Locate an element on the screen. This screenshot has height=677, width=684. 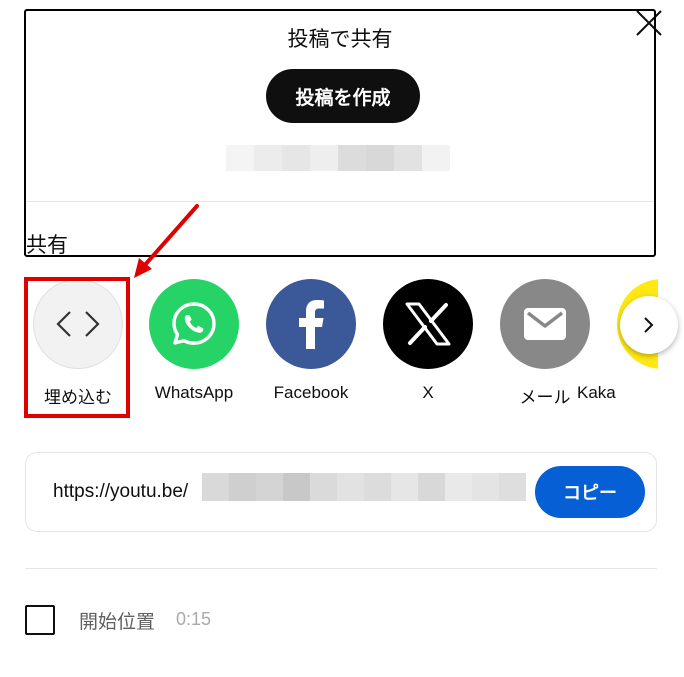
start-at-checkbox is located at coordinates (40, 620).